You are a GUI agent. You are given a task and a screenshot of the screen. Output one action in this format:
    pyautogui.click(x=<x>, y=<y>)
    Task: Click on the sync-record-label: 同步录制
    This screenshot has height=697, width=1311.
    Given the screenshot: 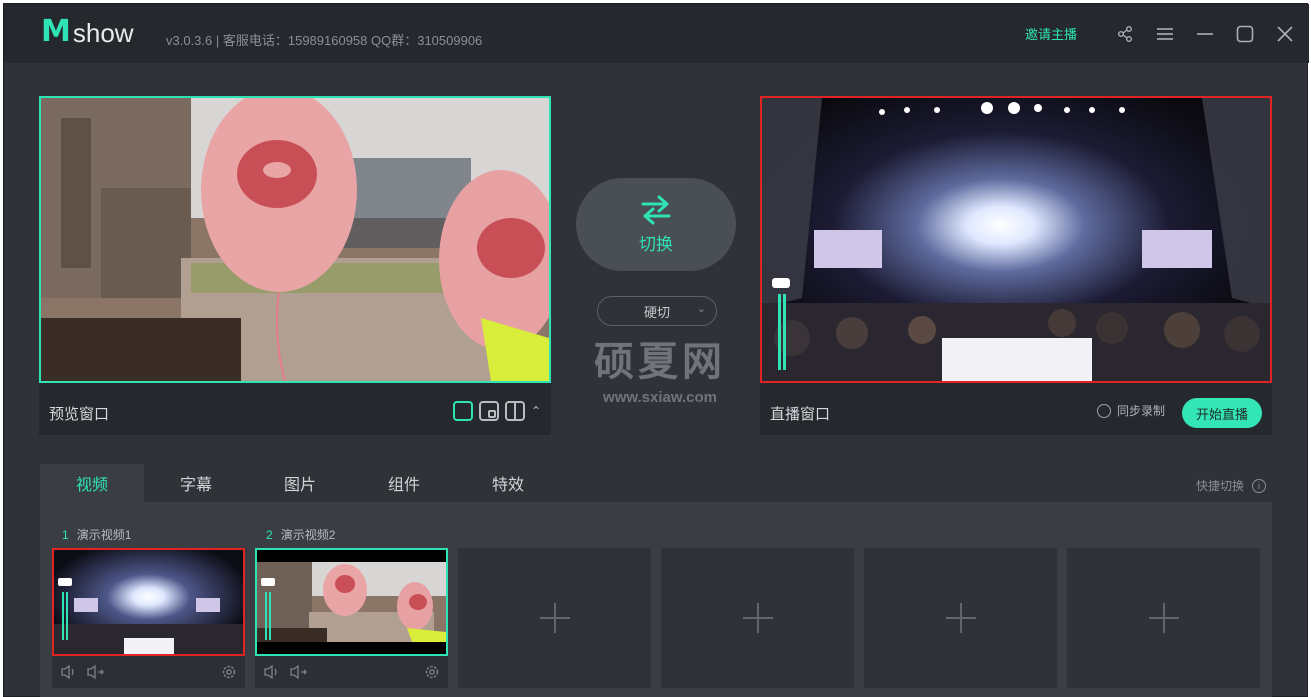 What is the action you would take?
    pyautogui.click(x=1141, y=411)
    